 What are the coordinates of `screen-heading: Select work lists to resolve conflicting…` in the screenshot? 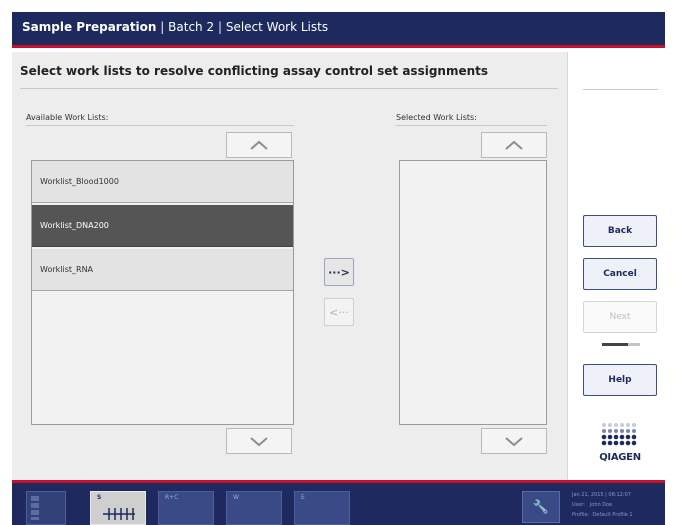 It's located at (254, 71).